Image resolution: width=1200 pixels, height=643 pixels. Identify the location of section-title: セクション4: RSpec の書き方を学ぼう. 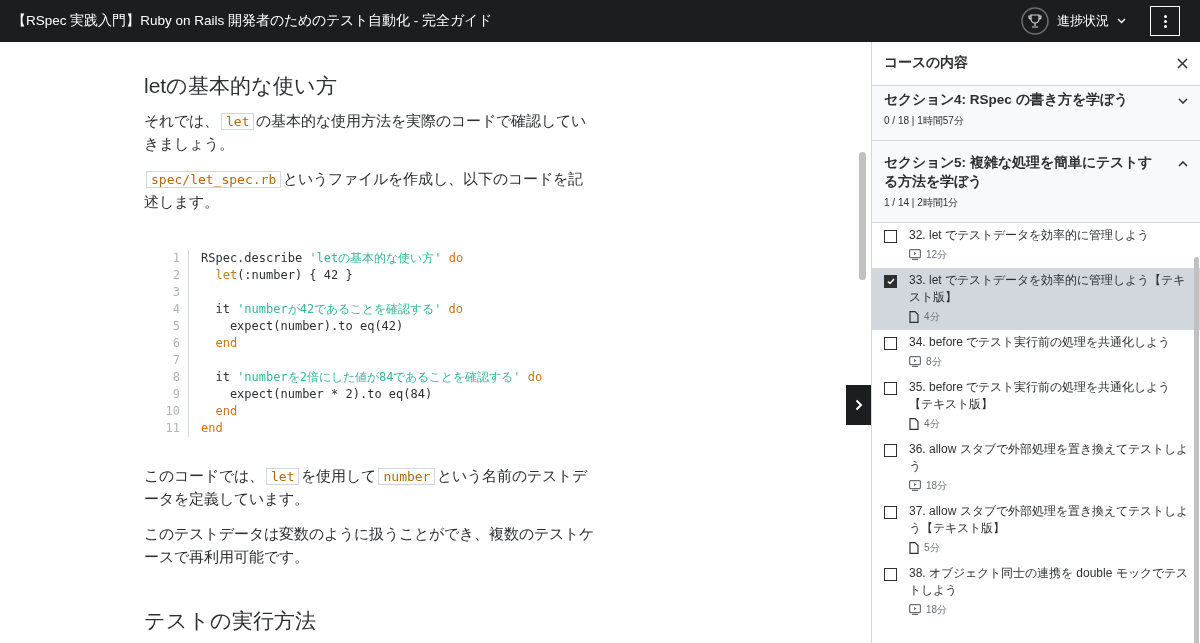
(1006, 100).